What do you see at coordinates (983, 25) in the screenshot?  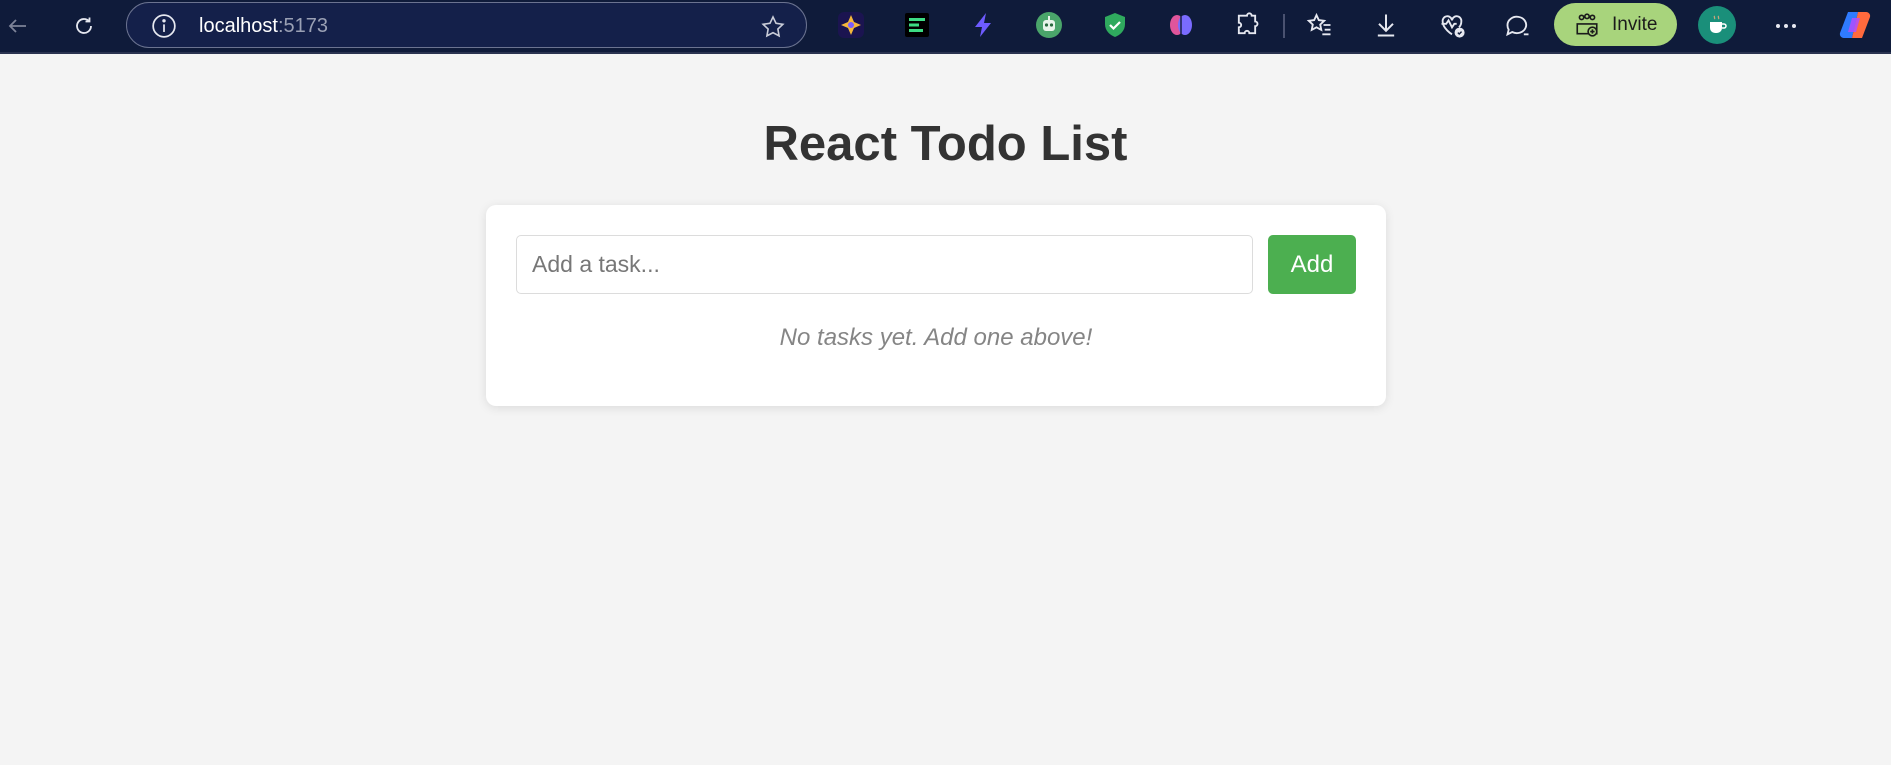 I see `bolt-extension-icon` at bounding box center [983, 25].